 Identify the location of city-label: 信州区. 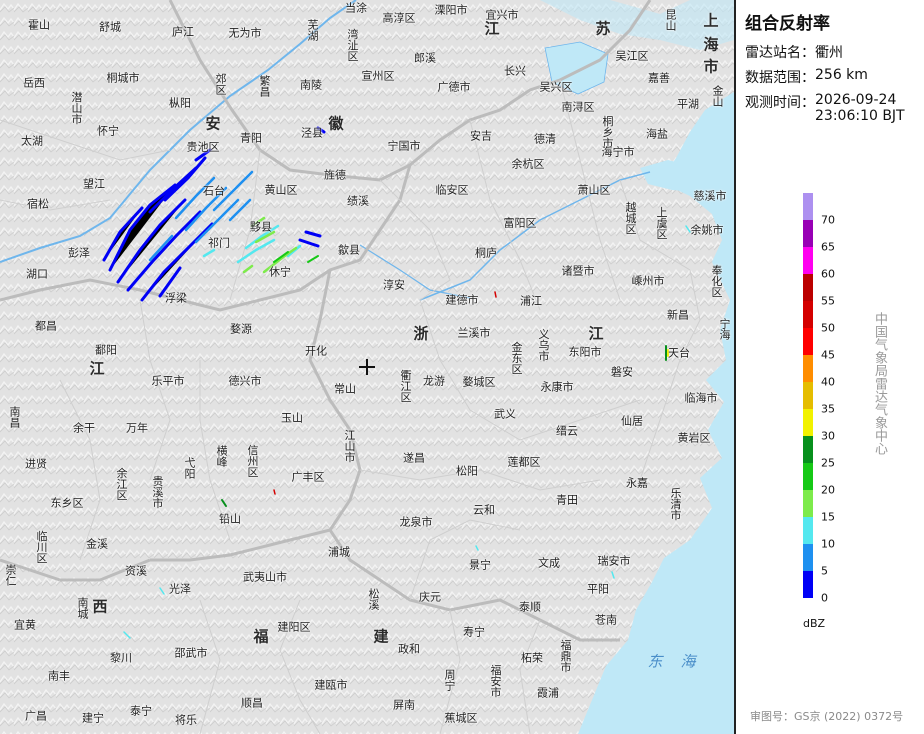
(252, 461).